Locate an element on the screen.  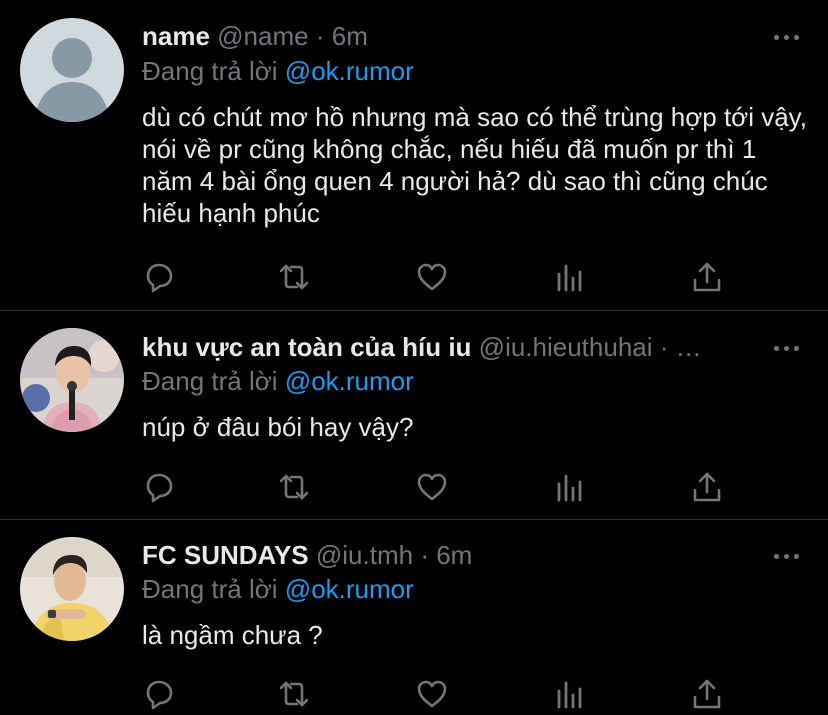
display-name: FC SUNDAYS is located at coordinates (225, 555).